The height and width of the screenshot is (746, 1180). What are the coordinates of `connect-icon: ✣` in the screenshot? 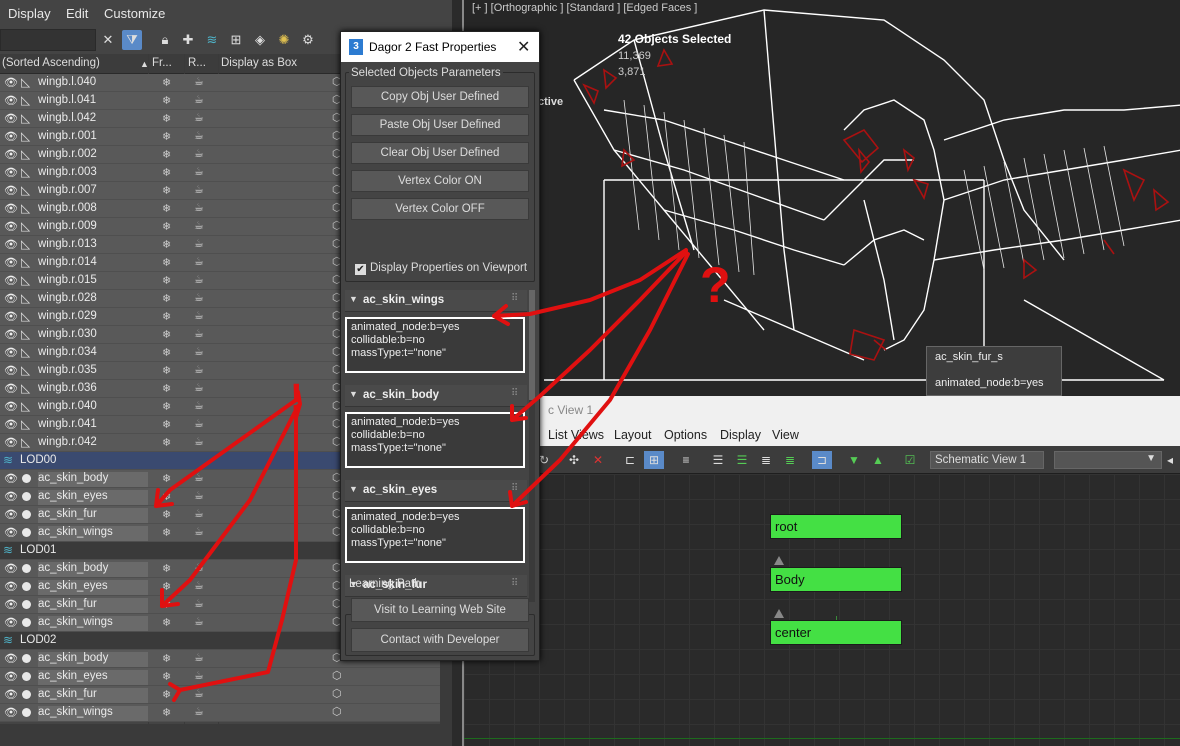 It's located at (574, 460).